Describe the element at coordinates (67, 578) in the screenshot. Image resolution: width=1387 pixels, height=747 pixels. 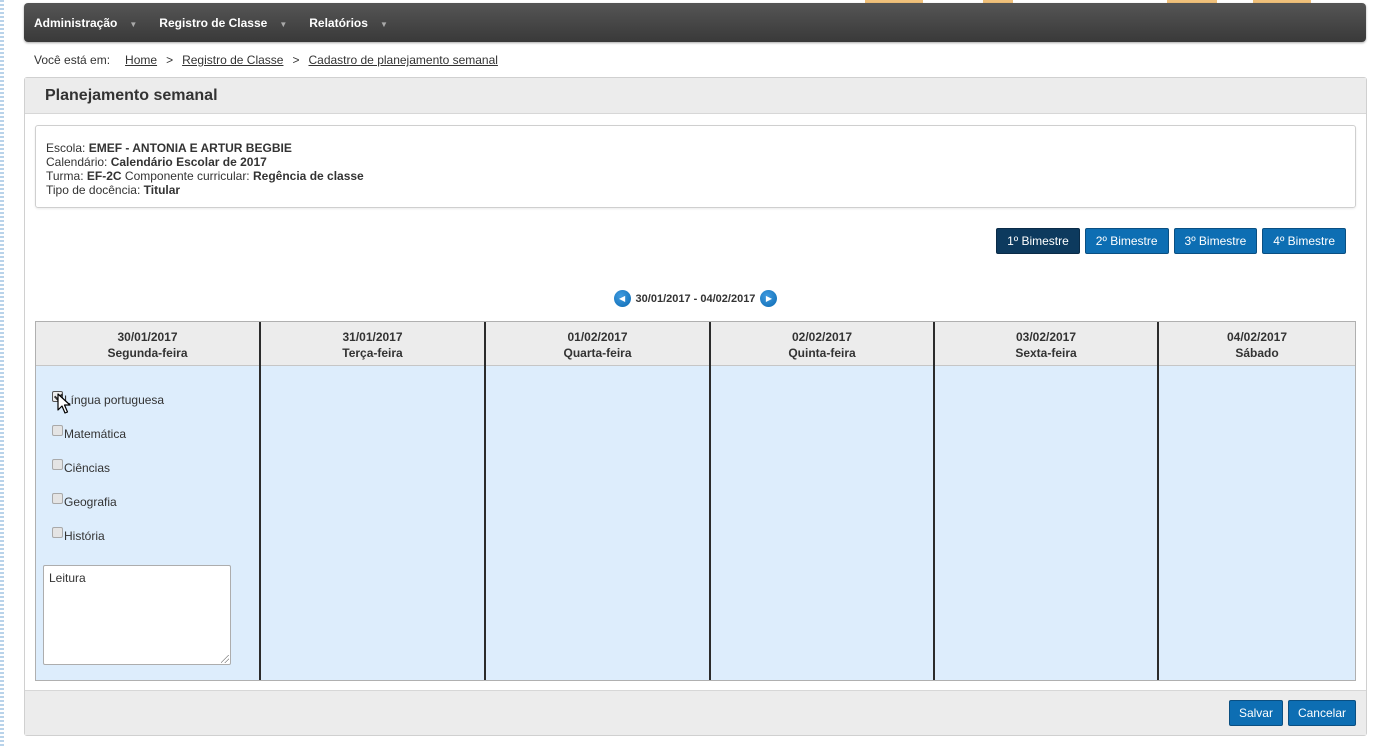
I see `plan-notes-text: Leitura` at that location.